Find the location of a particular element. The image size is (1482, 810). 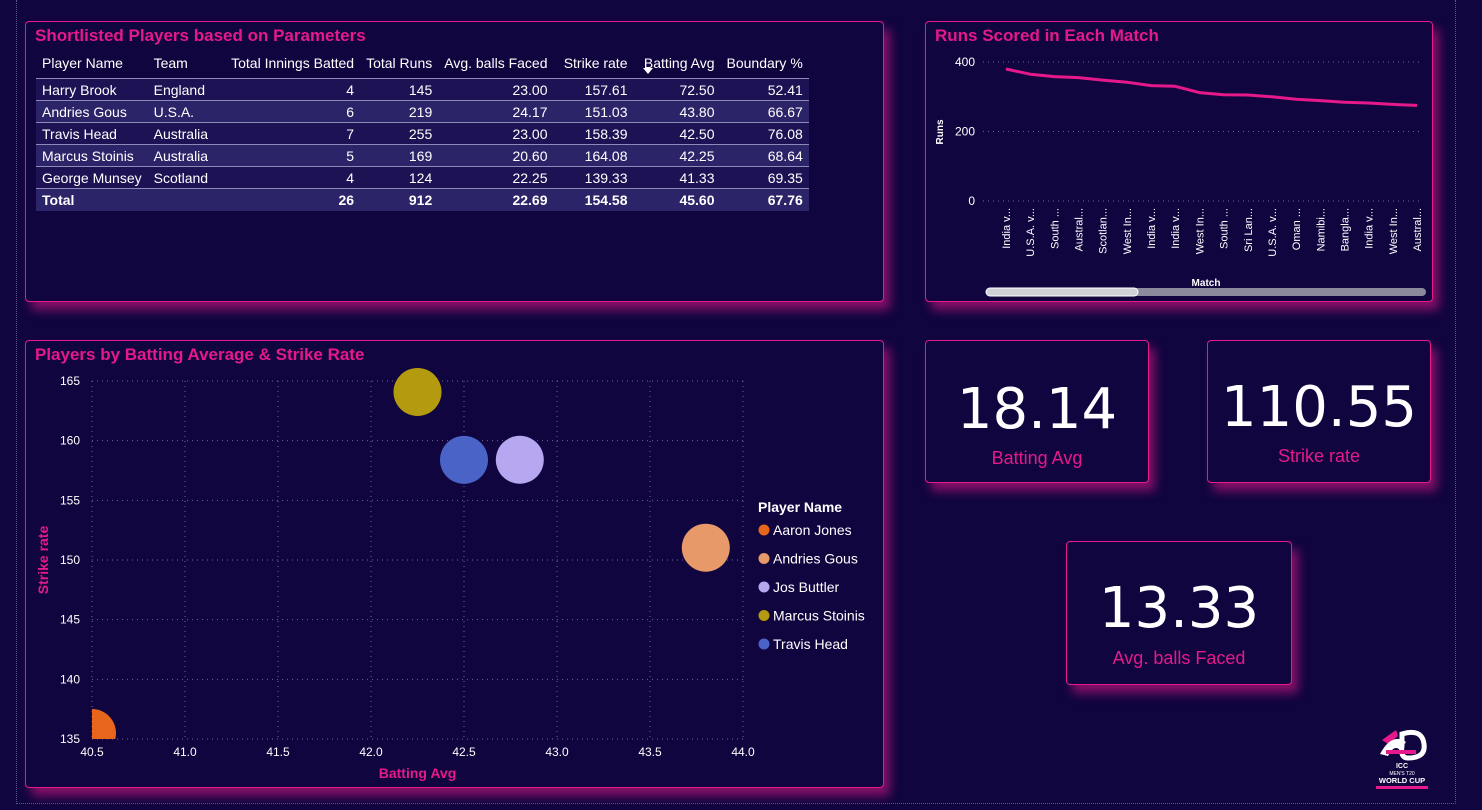

column-header-player-name: Player Name is located at coordinates (92, 63).